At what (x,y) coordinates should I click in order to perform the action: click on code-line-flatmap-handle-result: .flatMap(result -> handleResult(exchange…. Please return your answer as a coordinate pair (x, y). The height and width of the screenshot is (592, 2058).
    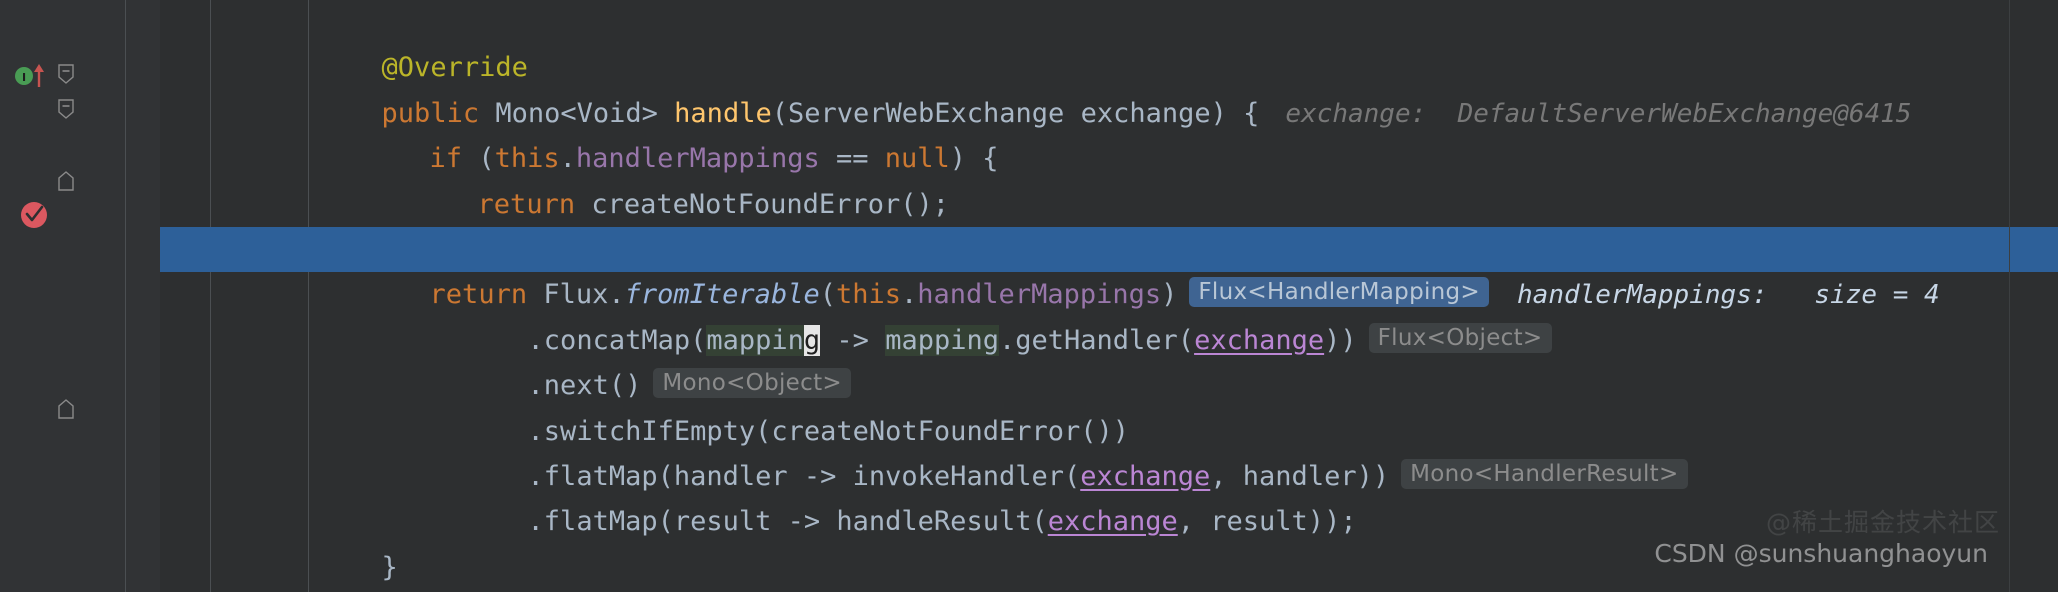
    Looking at the image, I should click on (1109, 495).